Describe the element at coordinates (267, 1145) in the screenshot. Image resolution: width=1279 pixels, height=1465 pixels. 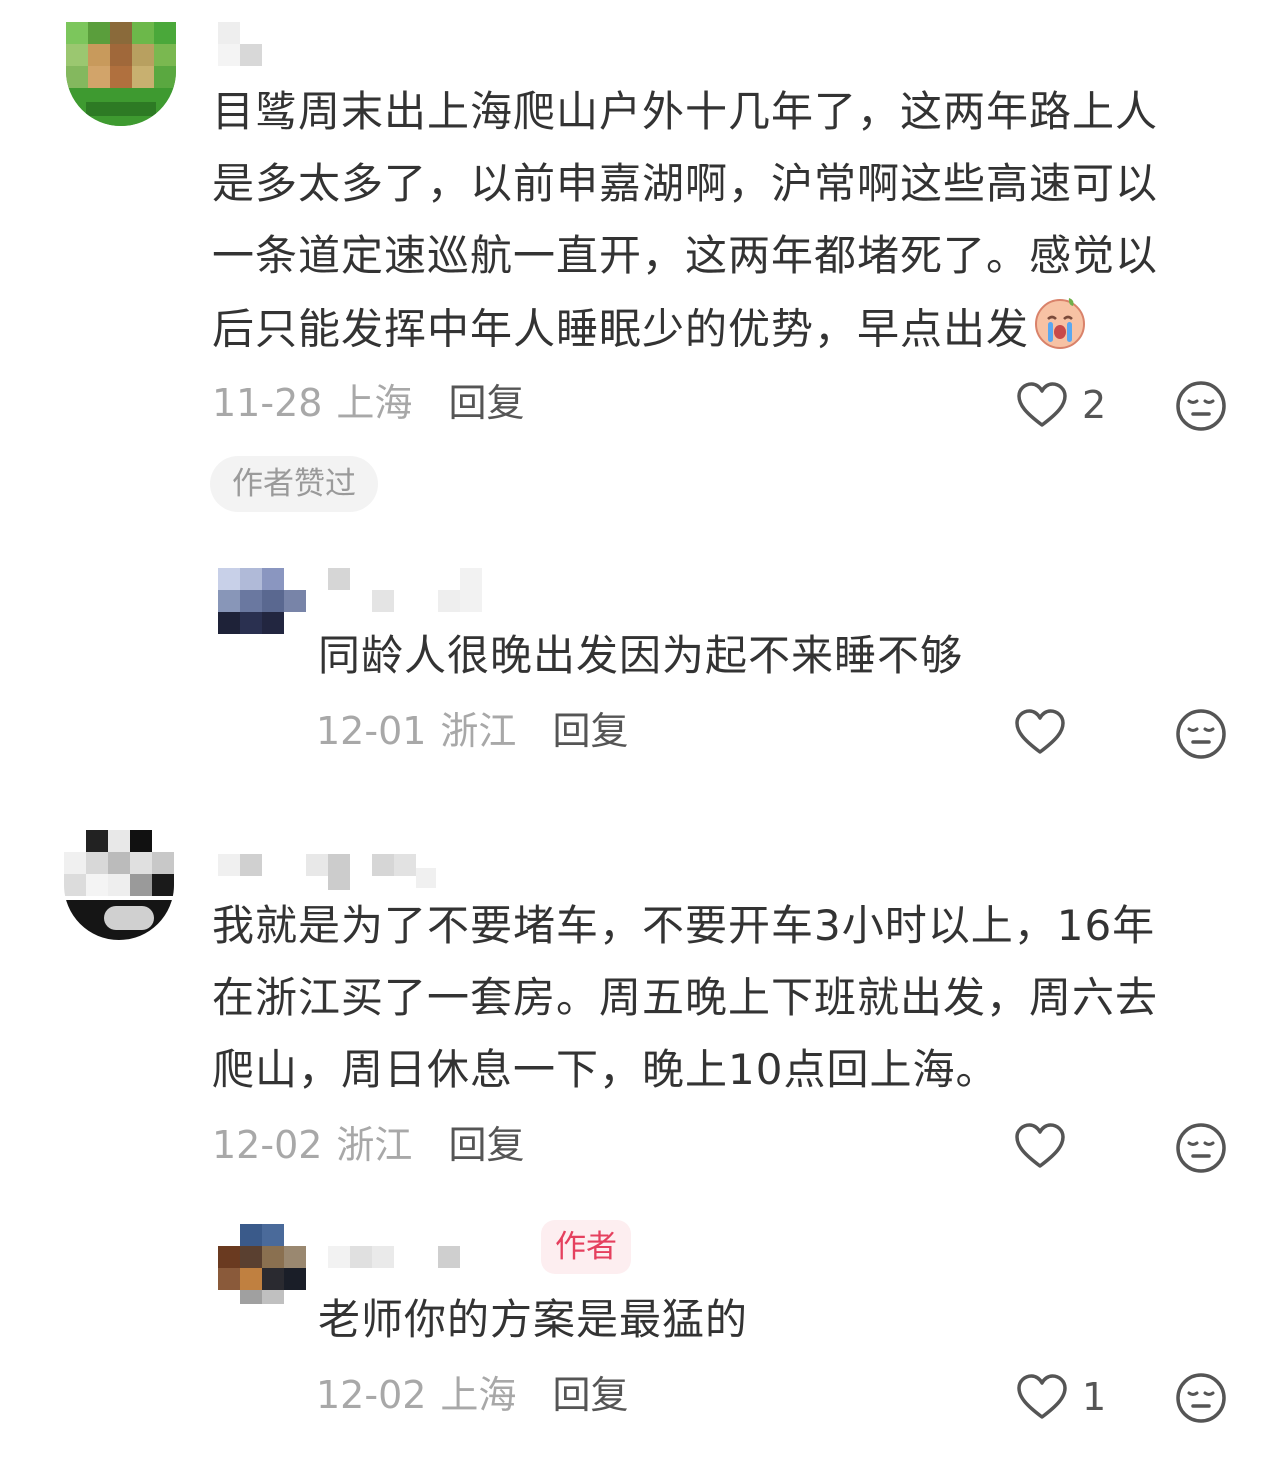
I see `comment-date: 12-02` at that location.